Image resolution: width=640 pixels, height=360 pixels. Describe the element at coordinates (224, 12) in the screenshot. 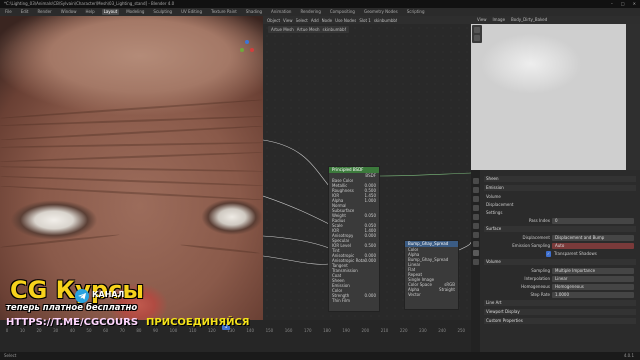

I see `workspace-tab-texture-paint: Texture Paint` at that location.